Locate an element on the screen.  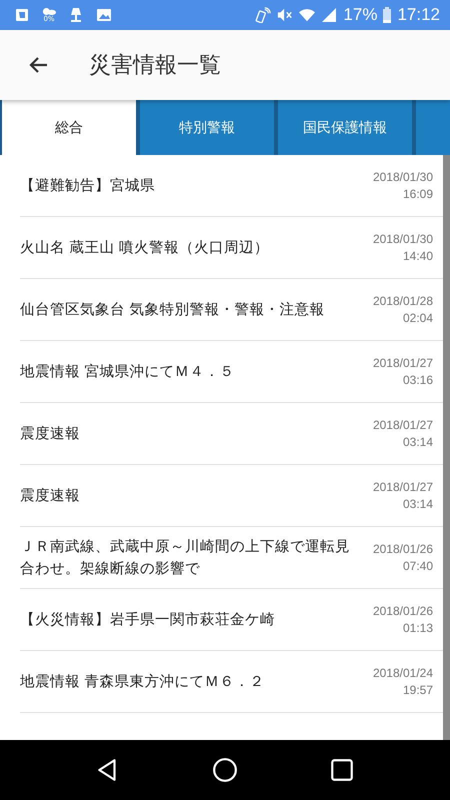
image-icon is located at coordinates (104, 15).